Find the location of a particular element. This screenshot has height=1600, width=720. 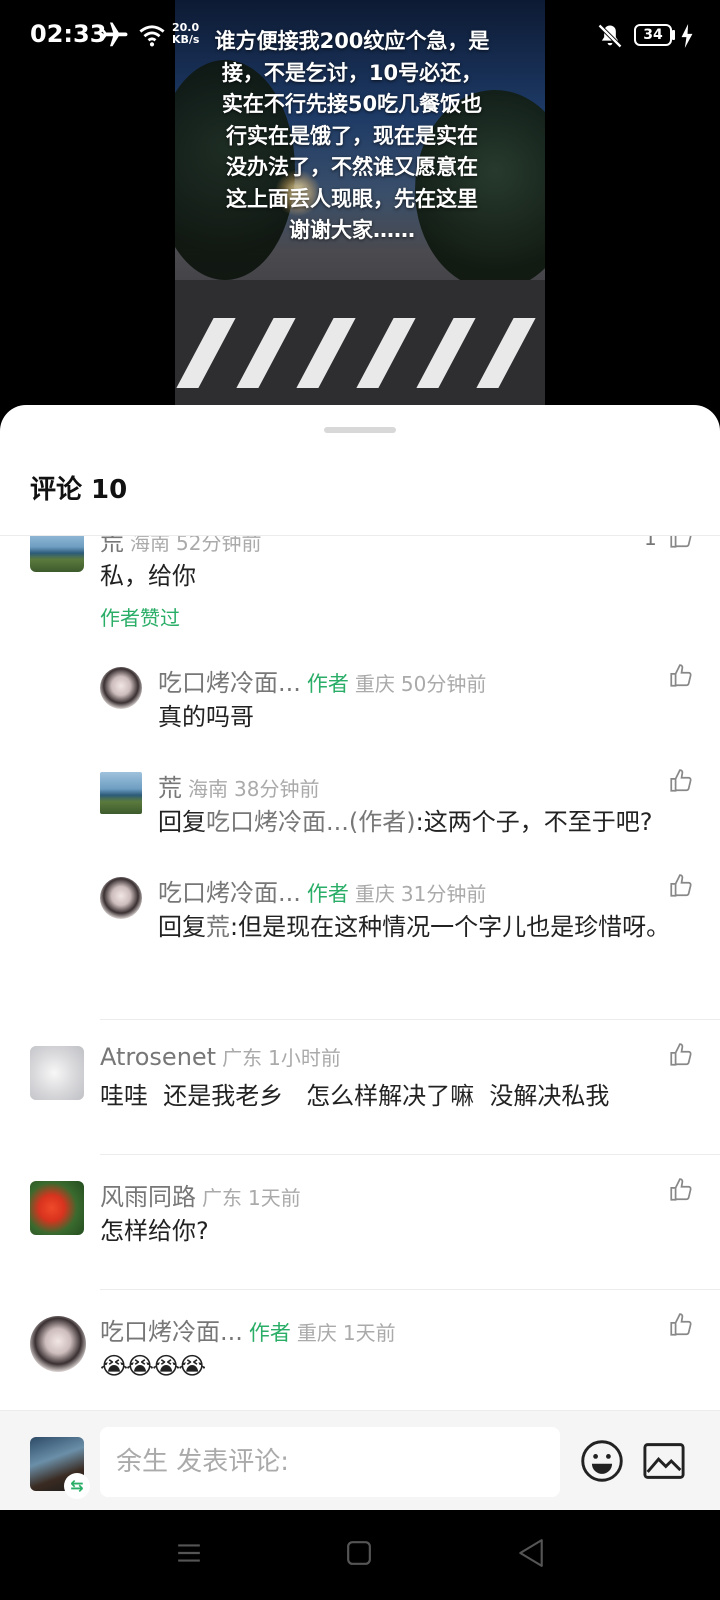

comment-time: 52分钟前 is located at coordinates (219, 545).